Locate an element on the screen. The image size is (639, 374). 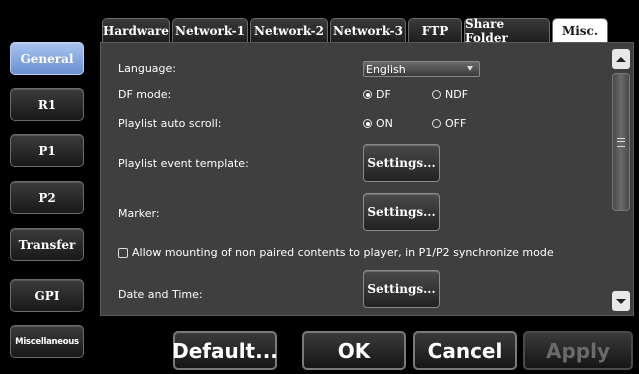
scroll-down-button is located at coordinates (621, 301).